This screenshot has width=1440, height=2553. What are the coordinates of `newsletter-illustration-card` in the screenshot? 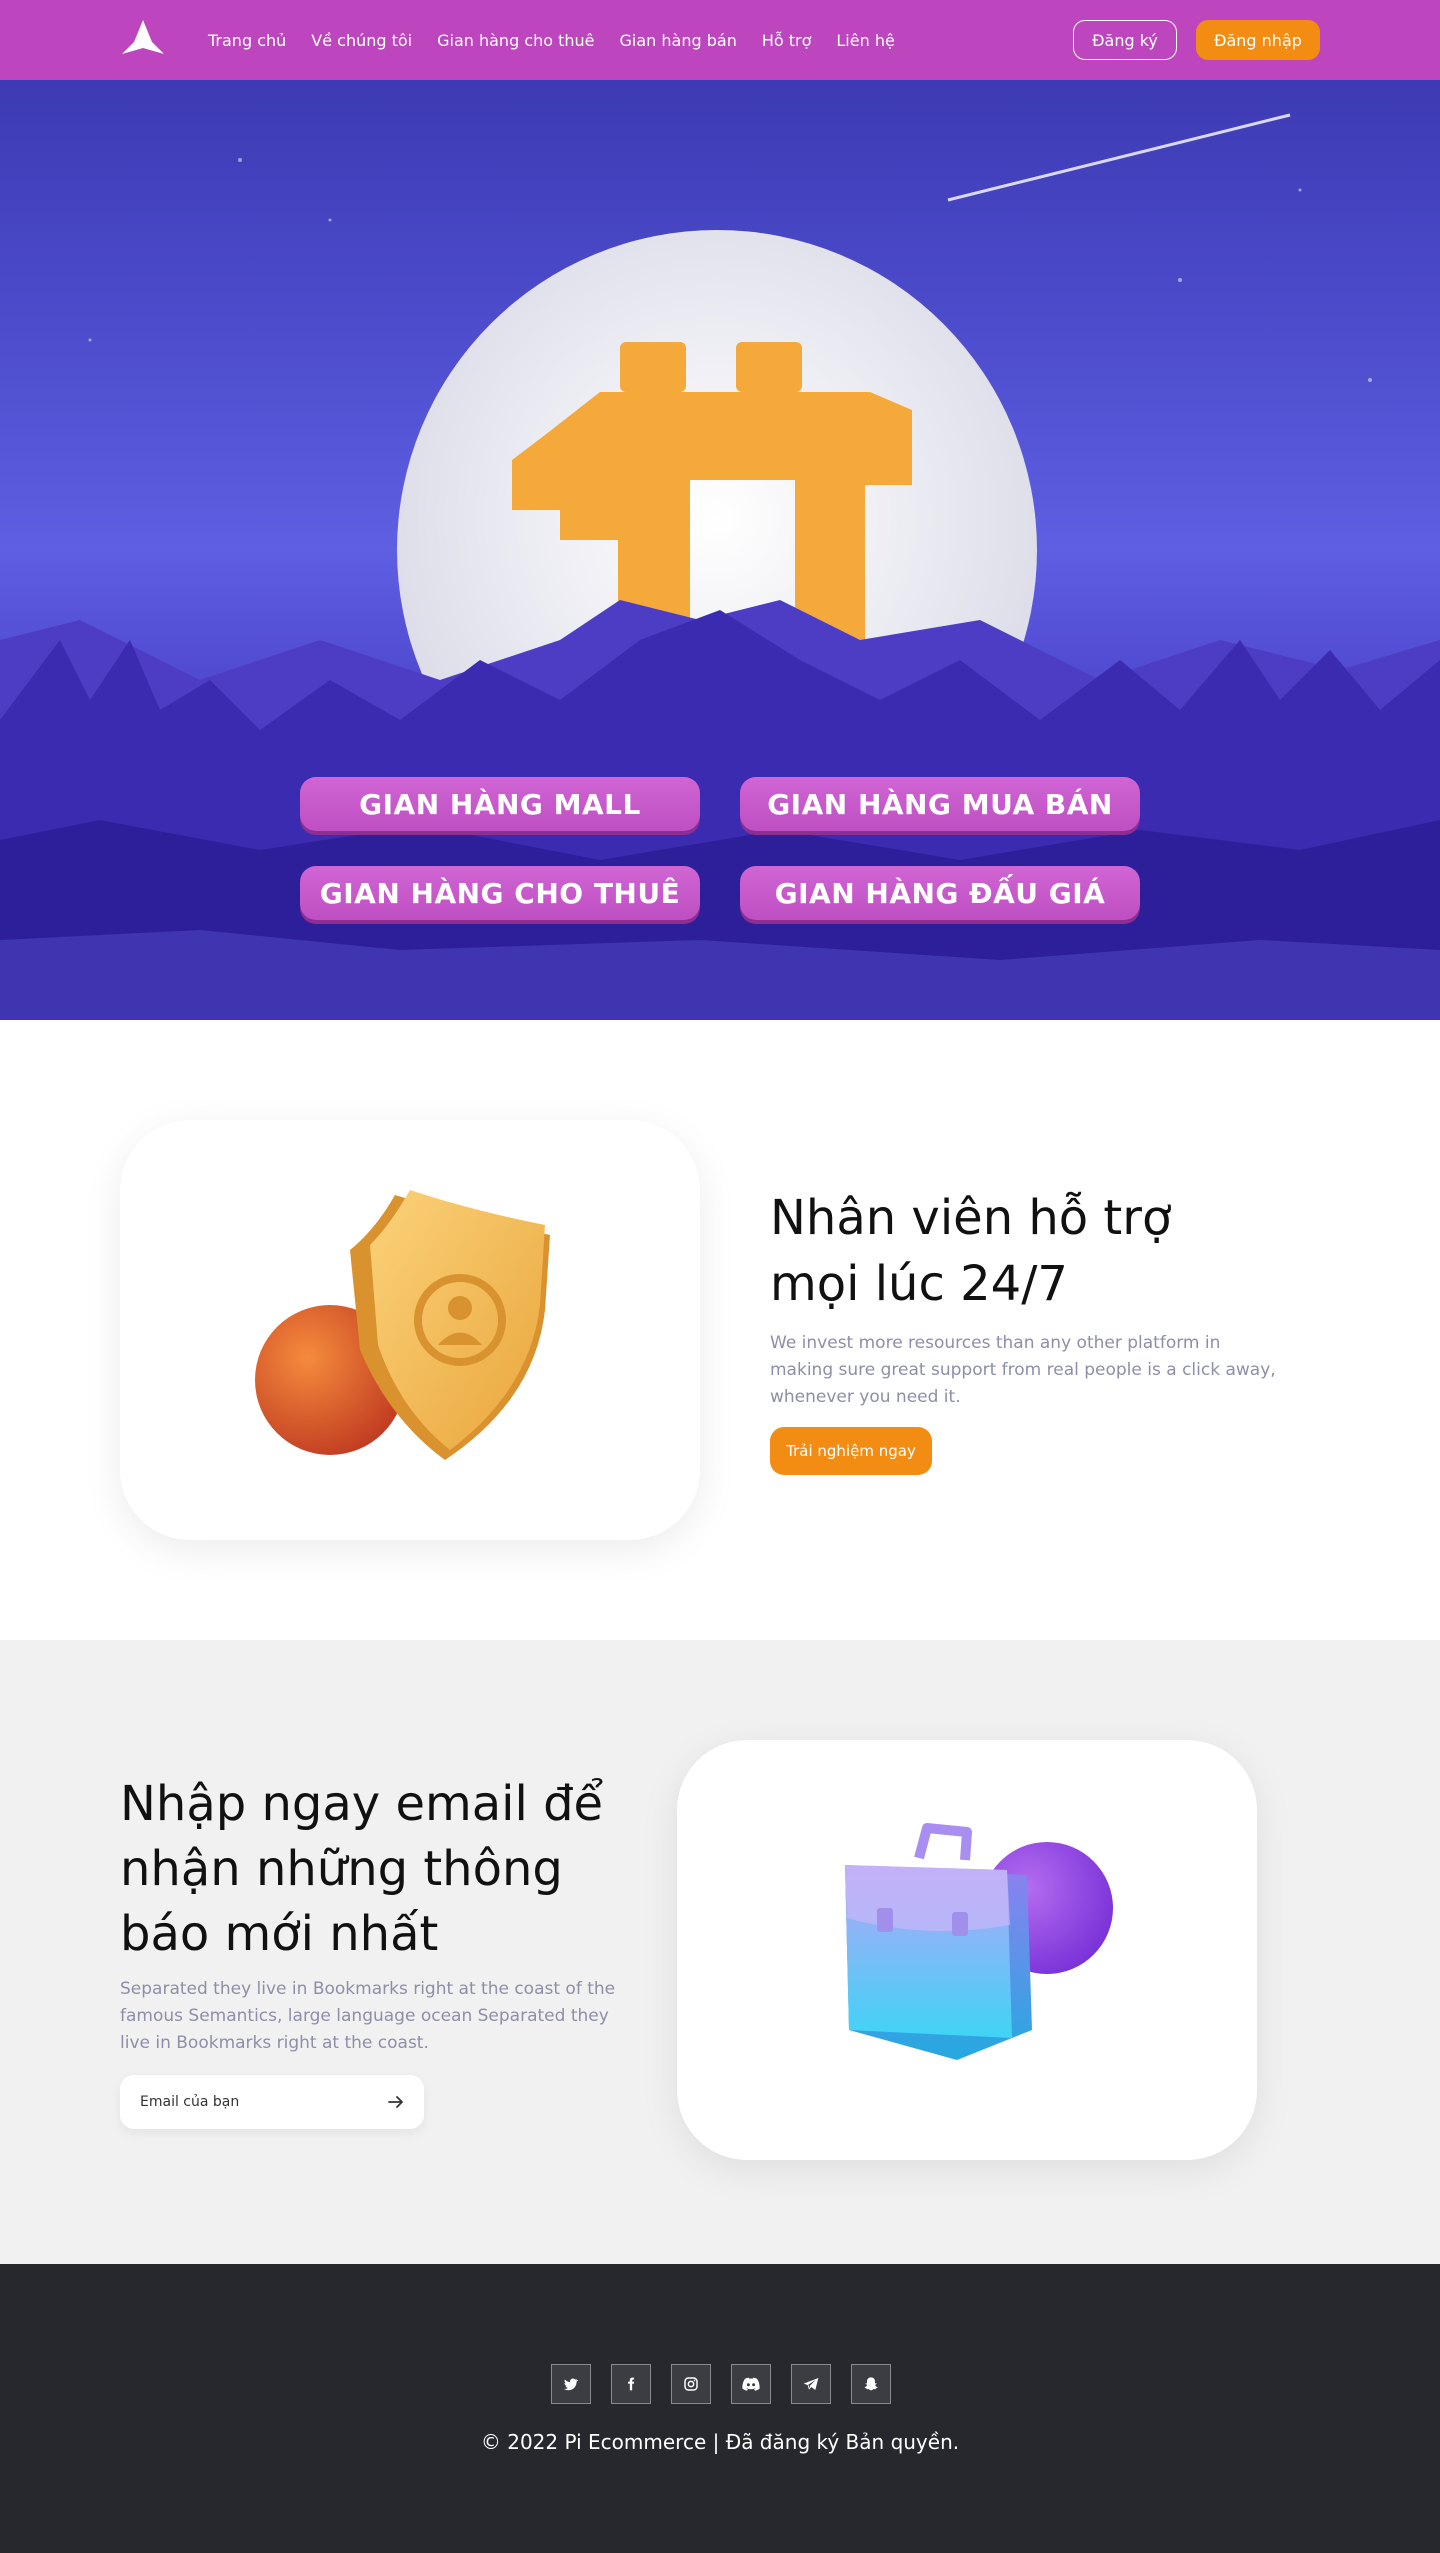 It's located at (967, 1950).